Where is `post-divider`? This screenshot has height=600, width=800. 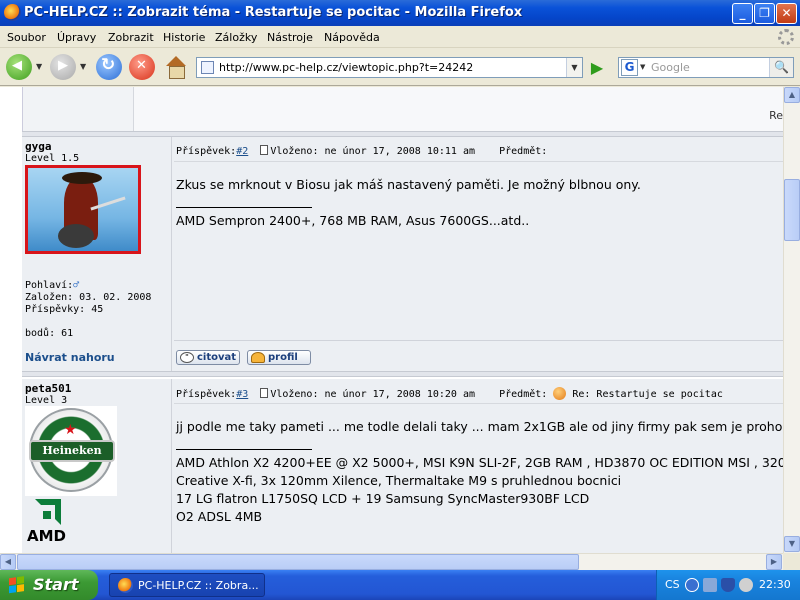 post-divider is located at coordinates (402, 374).